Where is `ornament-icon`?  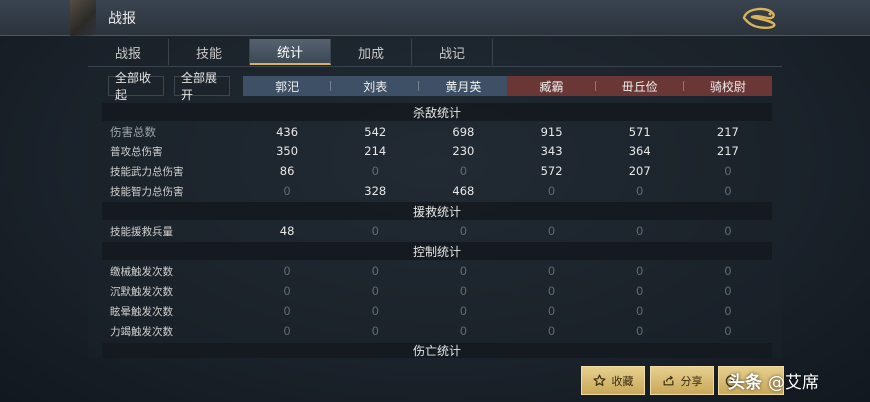 ornament-icon is located at coordinates (83, 18).